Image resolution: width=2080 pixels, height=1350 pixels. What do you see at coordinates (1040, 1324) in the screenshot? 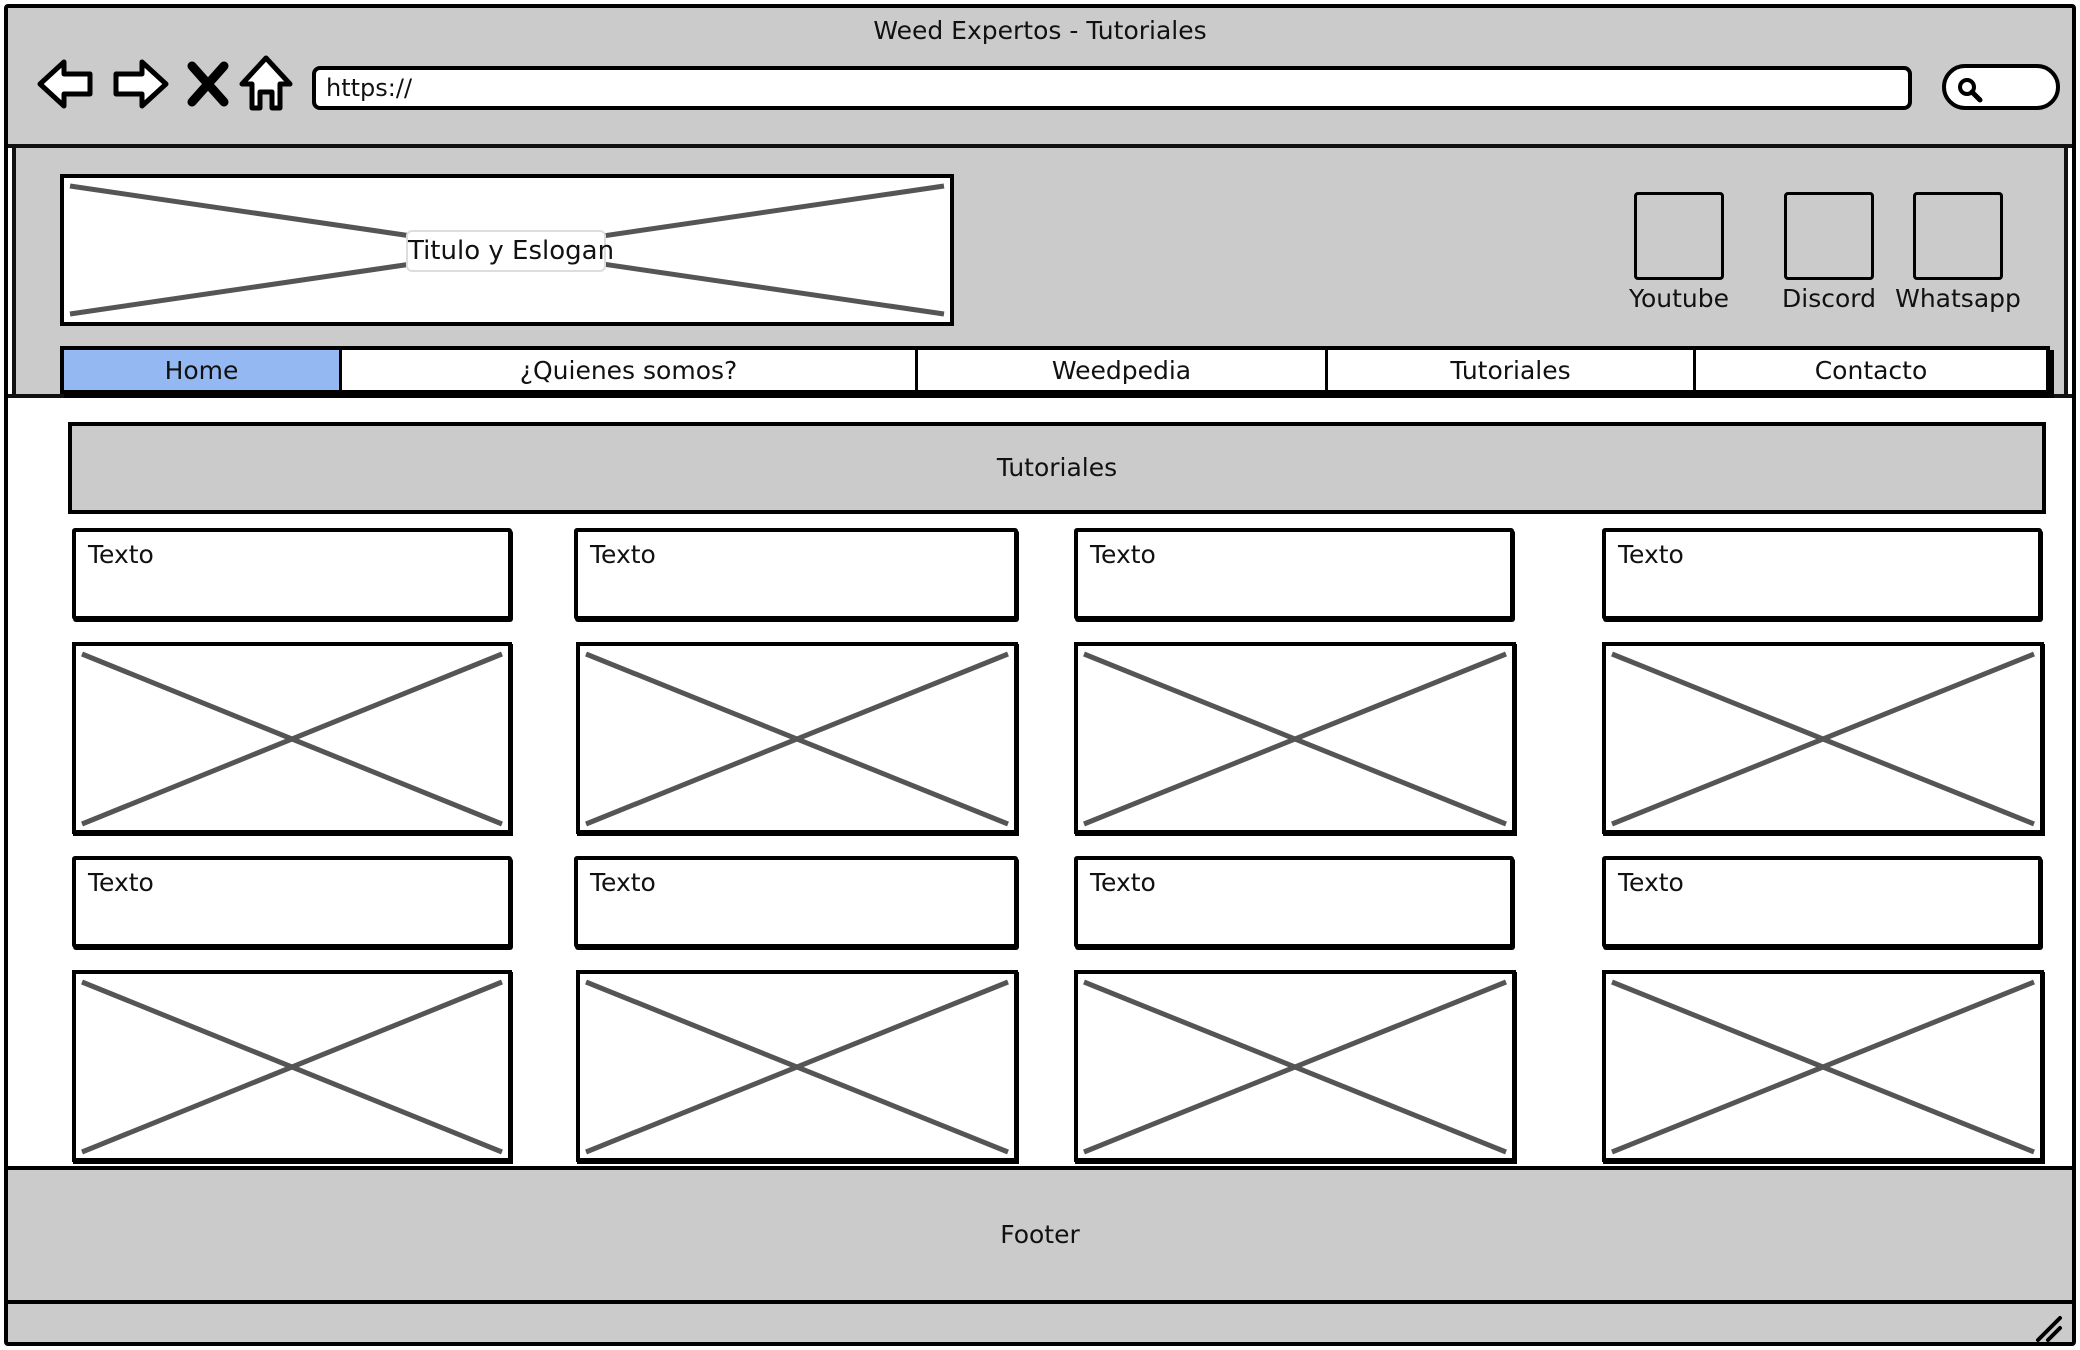
I see `browser-statusbar` at bounding box center [1040, 1324].